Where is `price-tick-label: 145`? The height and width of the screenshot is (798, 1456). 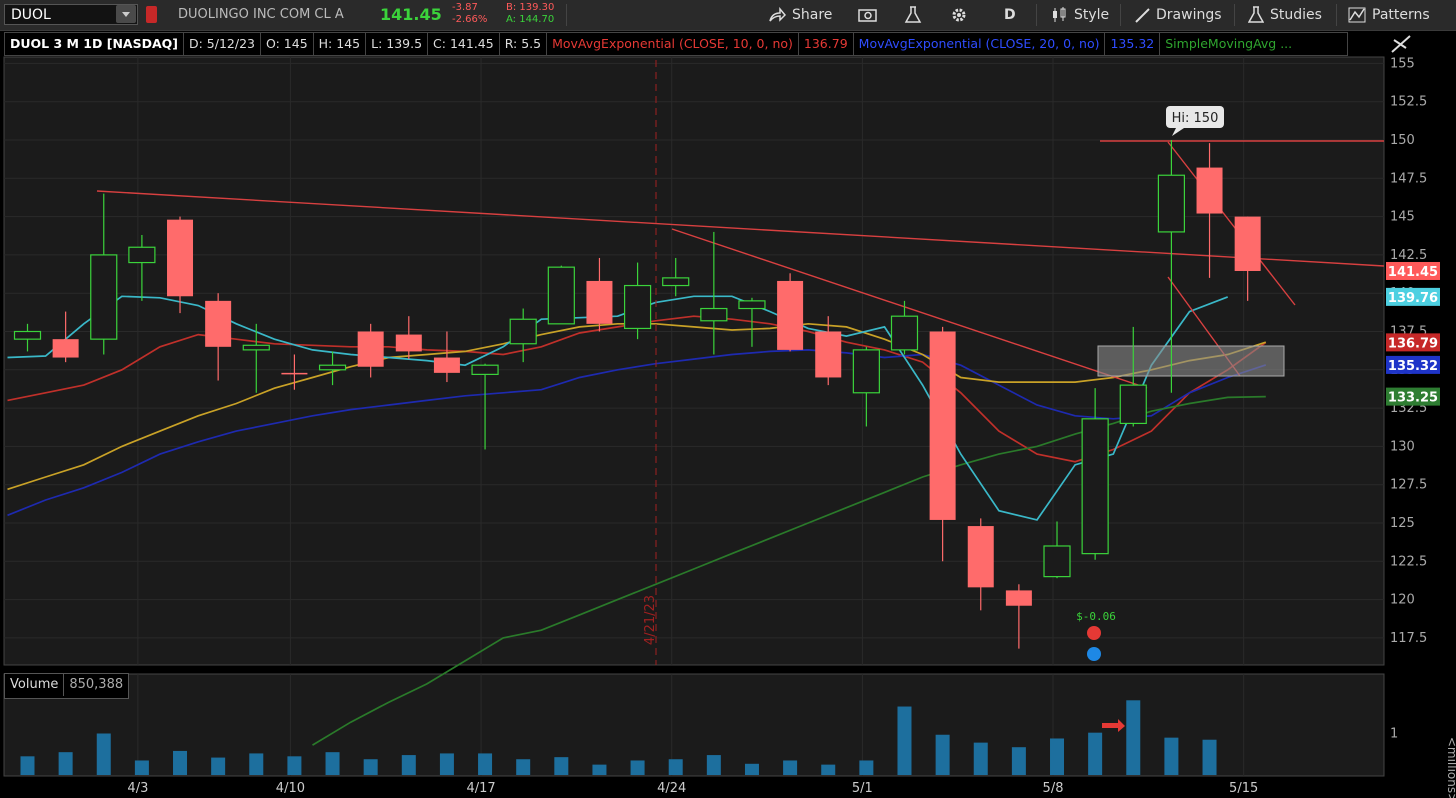
price-tick-label: 145 is located at coordinates (1402, 217).